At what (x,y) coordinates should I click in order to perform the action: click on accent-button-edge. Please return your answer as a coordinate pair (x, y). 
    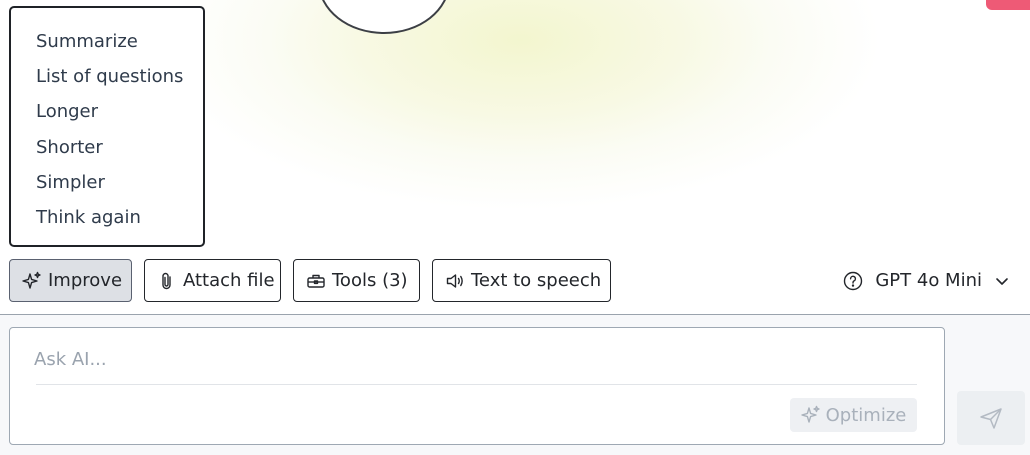
    Looking at the image, I should click on (1008, 5).